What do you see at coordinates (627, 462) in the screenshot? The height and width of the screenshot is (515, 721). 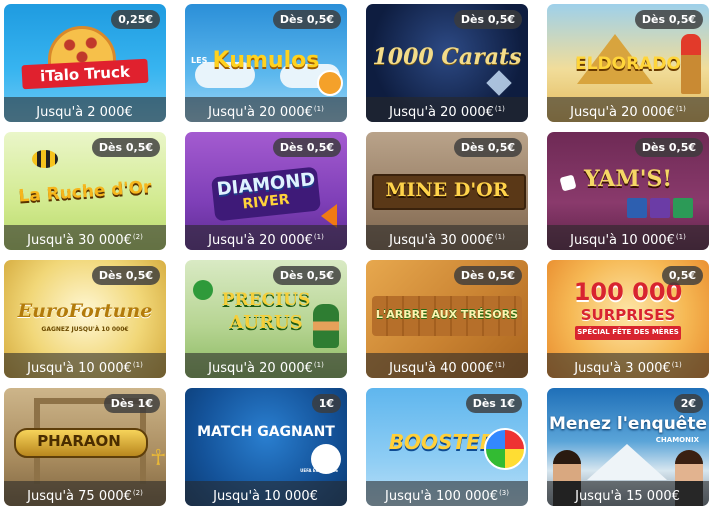 I see `mountain-icon` at bounding box center [627, 462].